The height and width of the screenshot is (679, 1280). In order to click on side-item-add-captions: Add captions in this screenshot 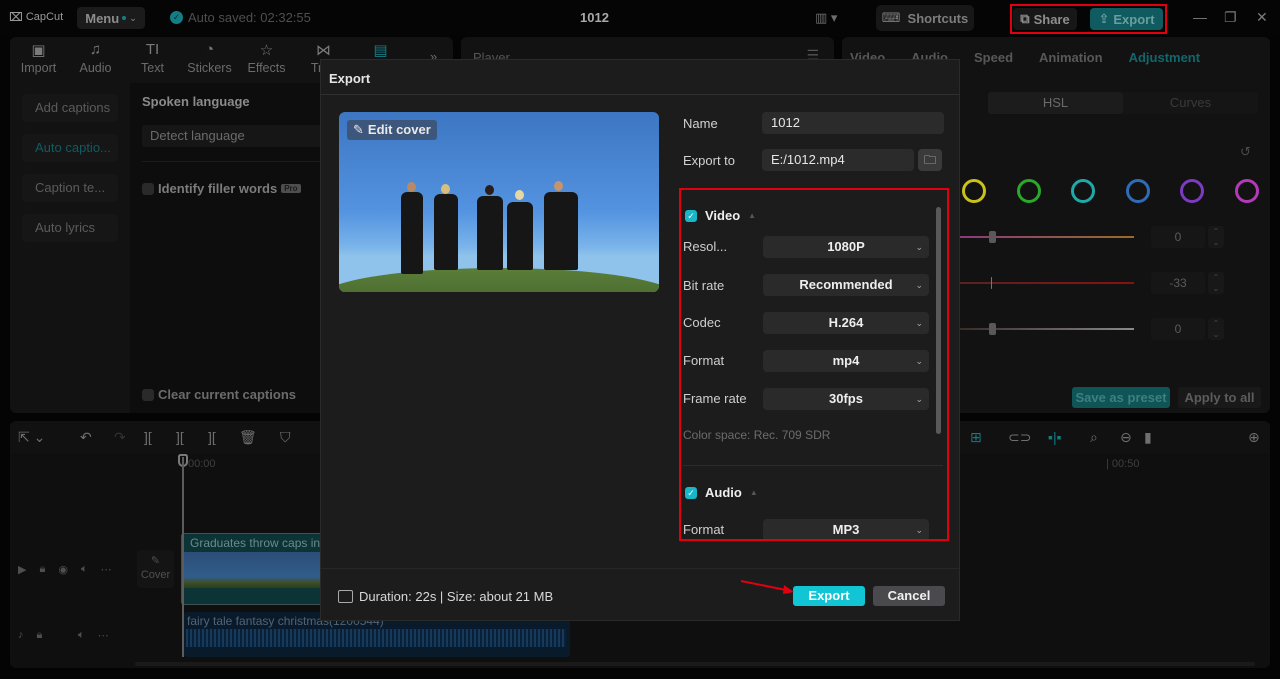, I will do `click(70, 108)`.